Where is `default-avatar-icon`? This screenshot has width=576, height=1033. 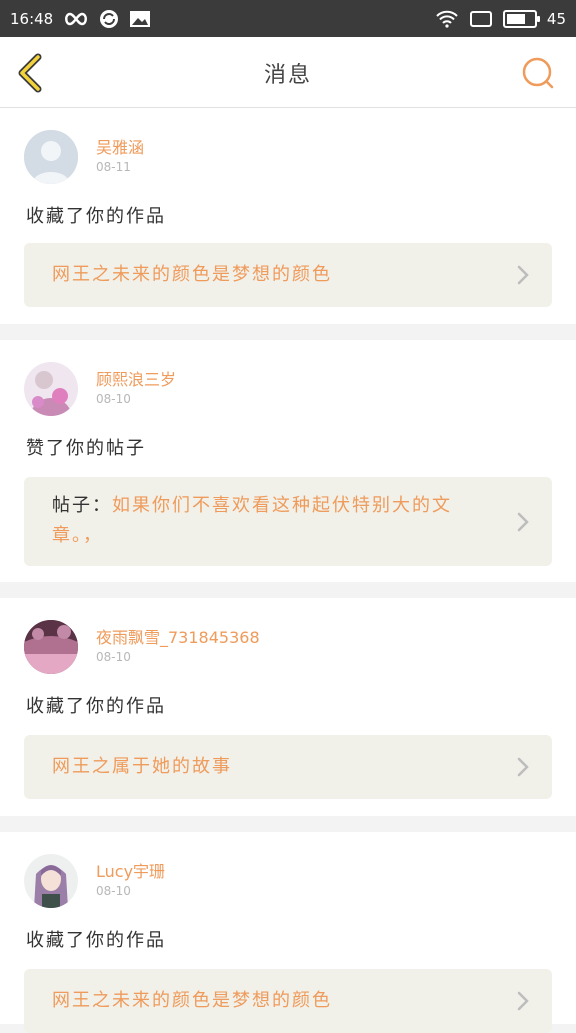 default-avatar-icon is located at coordinates (51, 157).